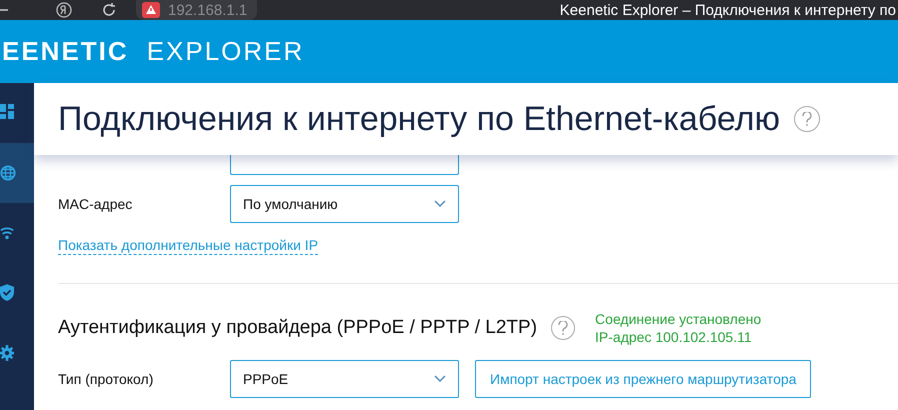  I want to click on reload-icon, so click(109, 10).